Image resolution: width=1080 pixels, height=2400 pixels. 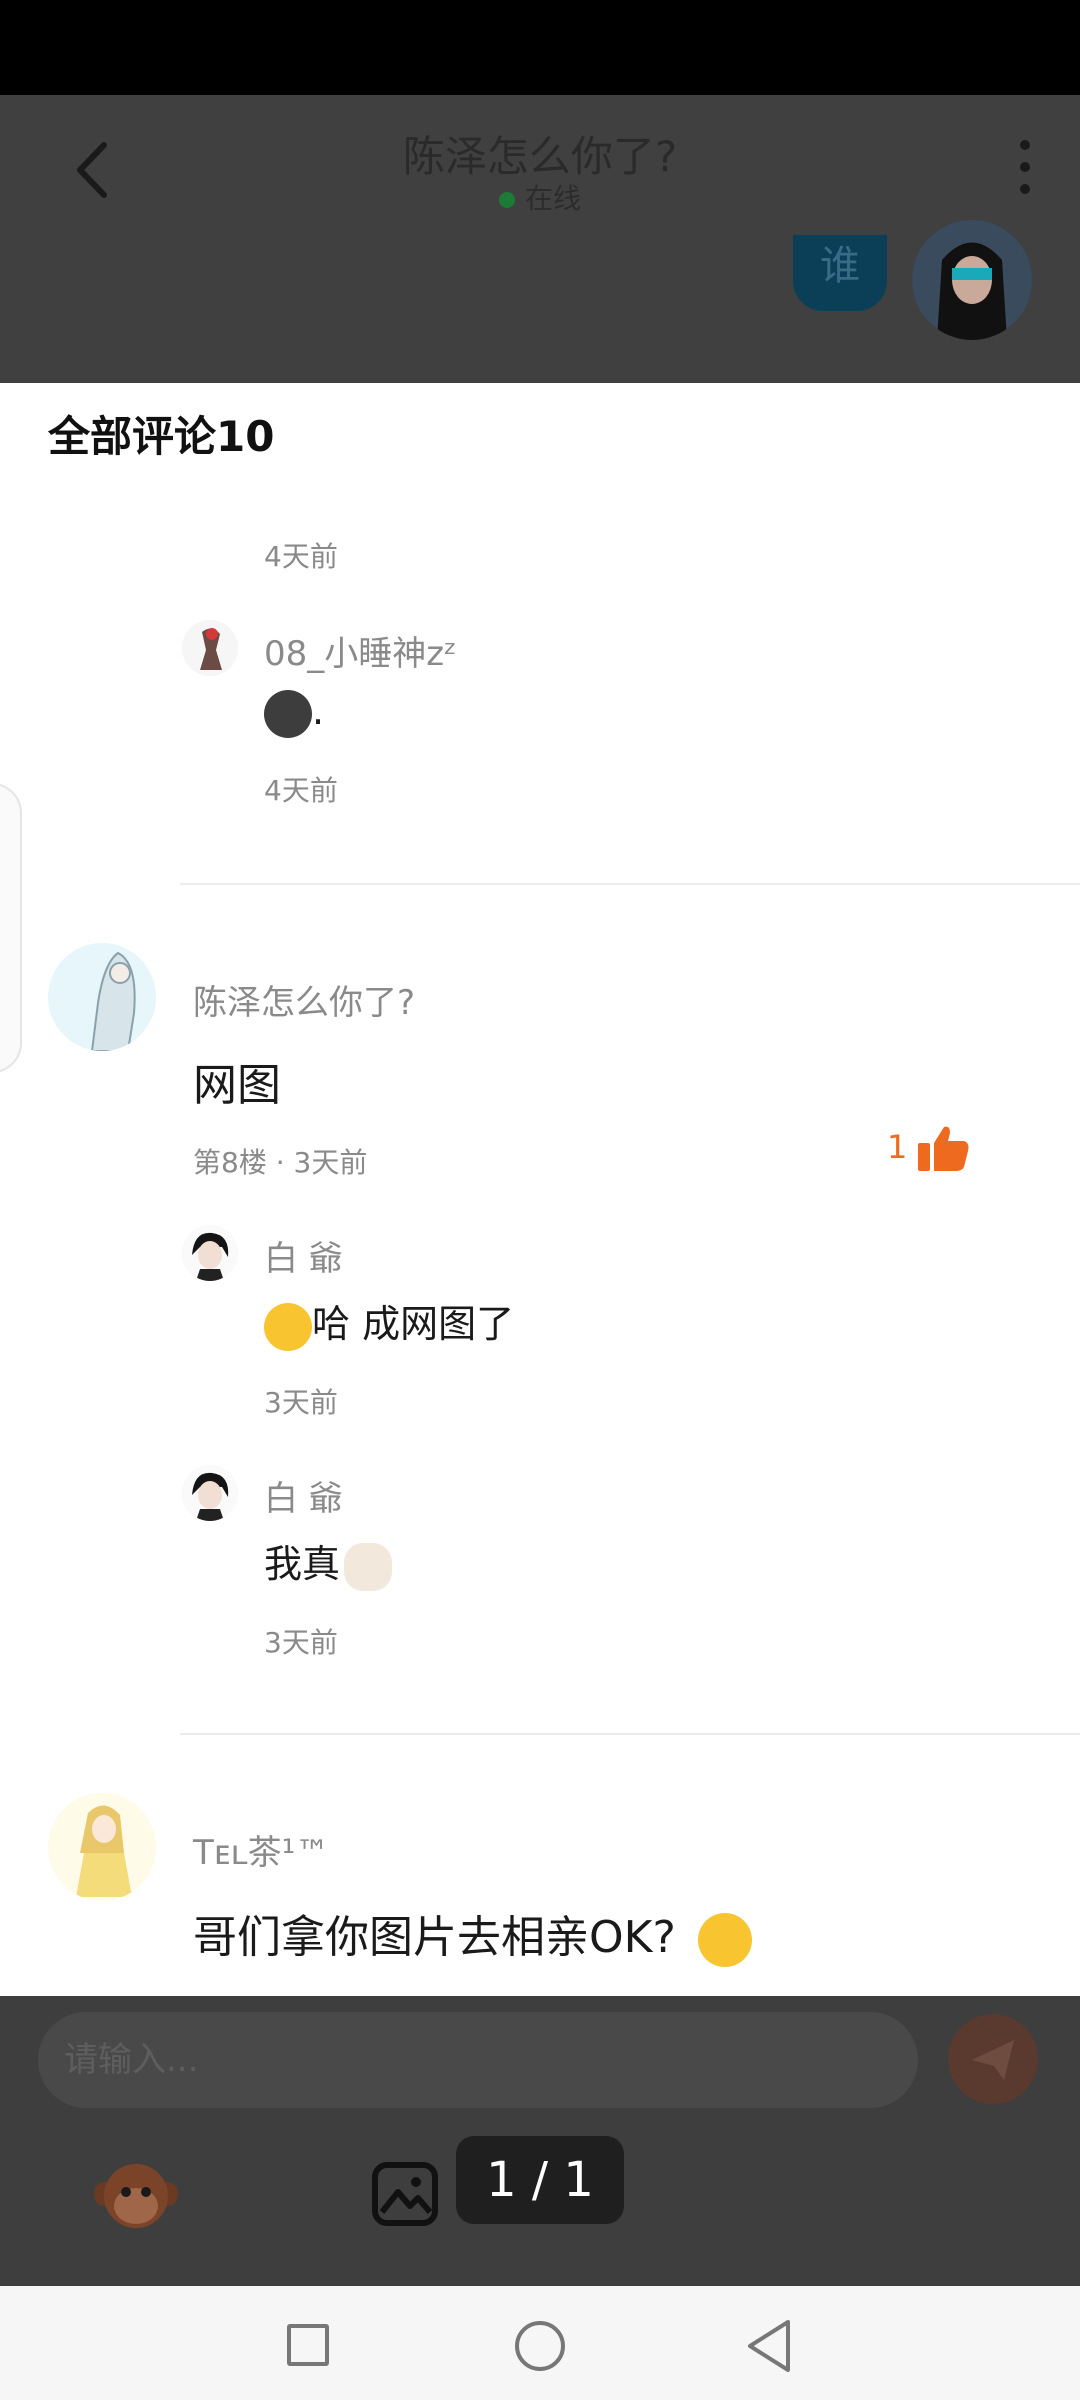 I want to click on thumbs-up-icon, so click(x=943, y=1148).